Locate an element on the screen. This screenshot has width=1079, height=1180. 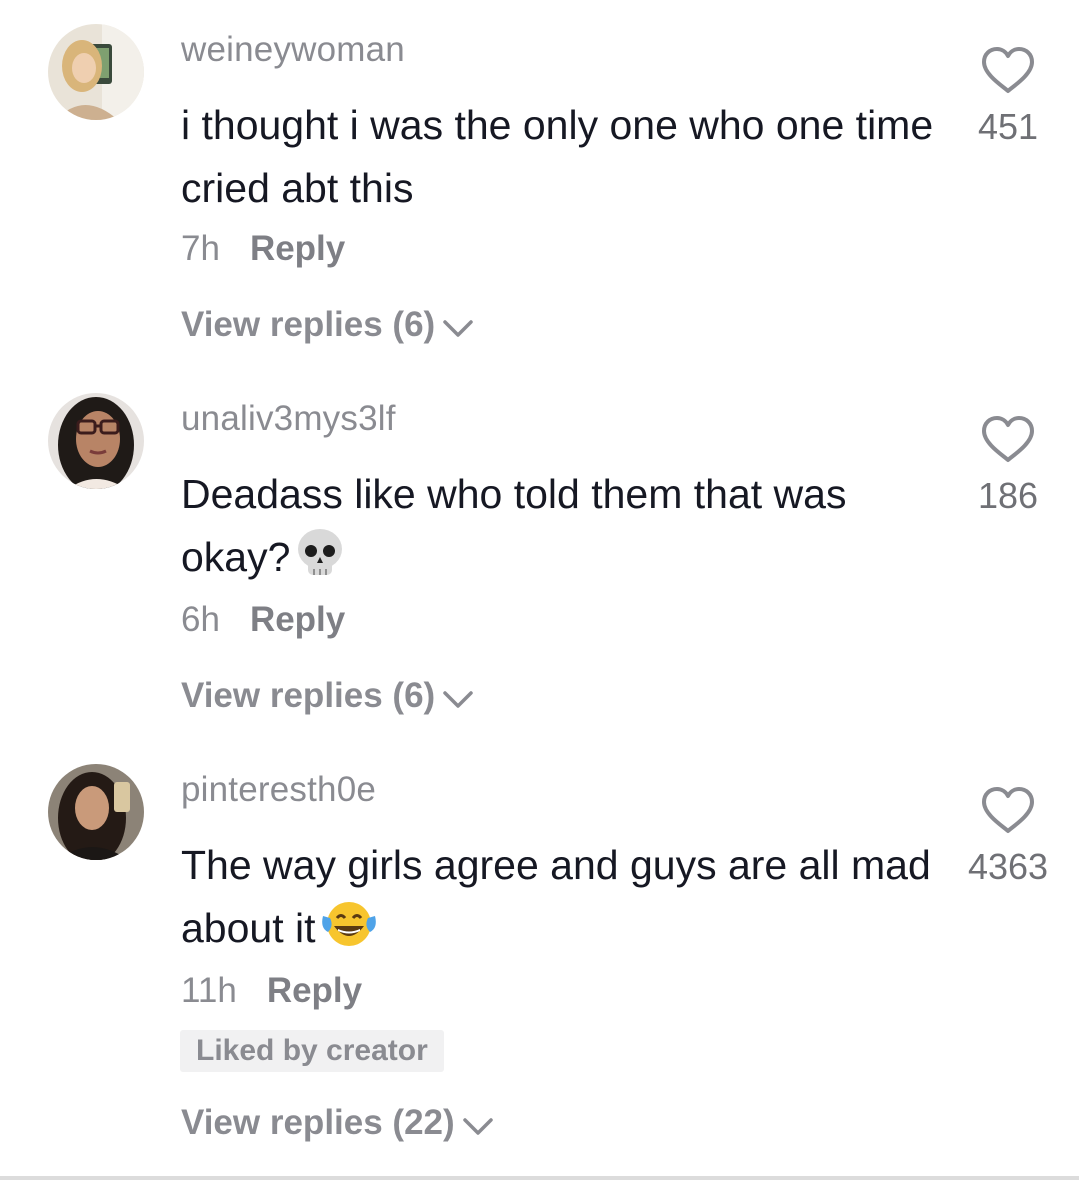
like-count: 4363 is located at coordinates (1008, 866).